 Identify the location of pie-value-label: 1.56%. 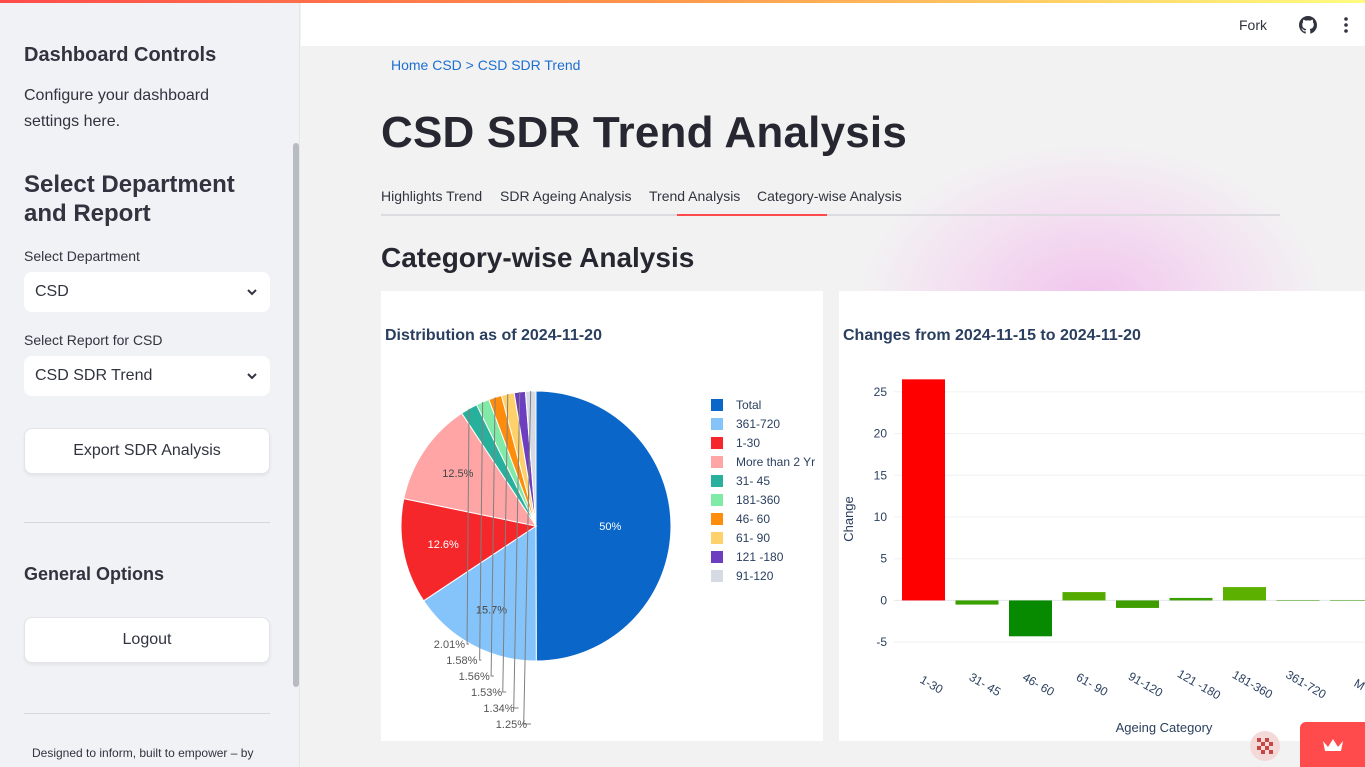
(474, 677).